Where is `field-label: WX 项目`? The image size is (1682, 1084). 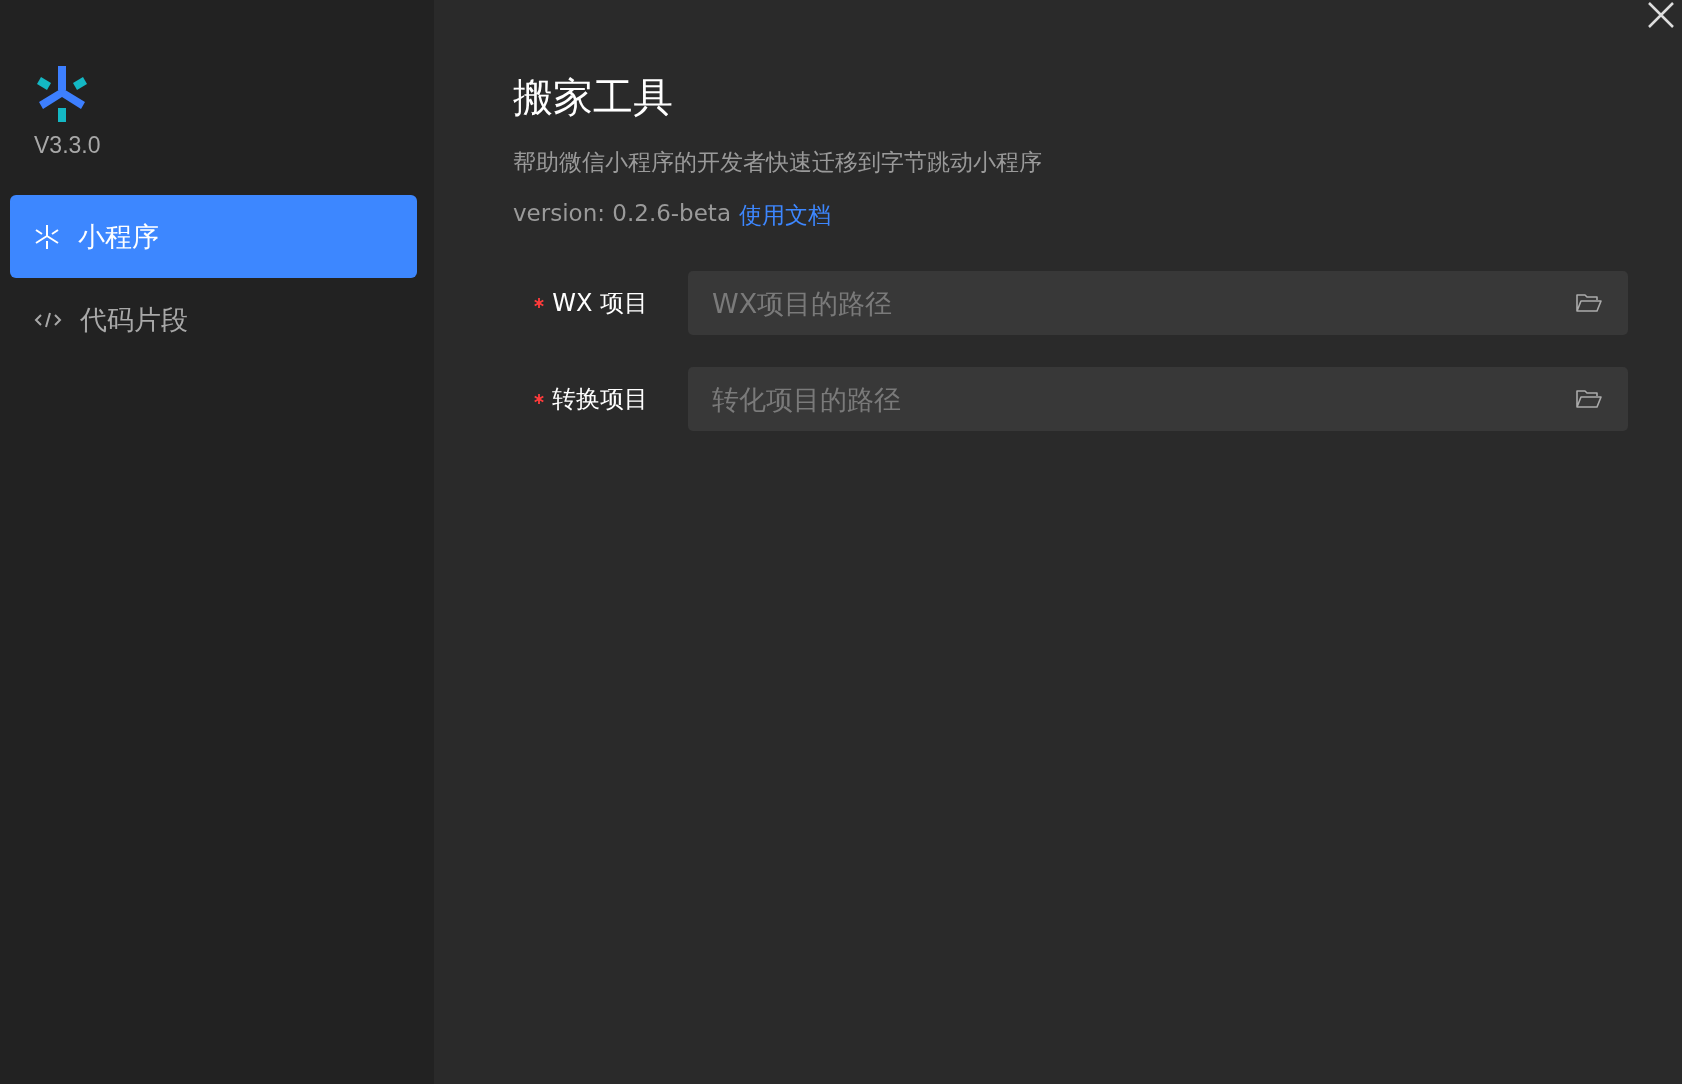
field-label: WX 项目 is located at coordinates (600, 303).